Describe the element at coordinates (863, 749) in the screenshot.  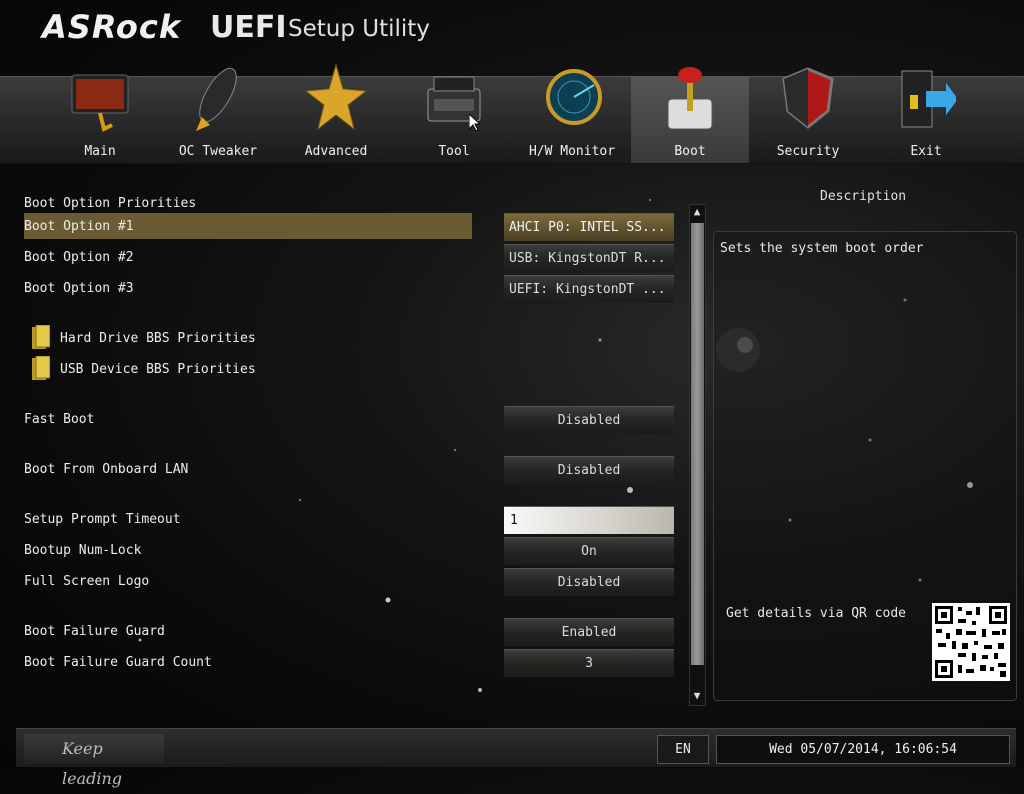
I see `datetime-display: Wed 05/07/2014, 16:06:54` at that location.